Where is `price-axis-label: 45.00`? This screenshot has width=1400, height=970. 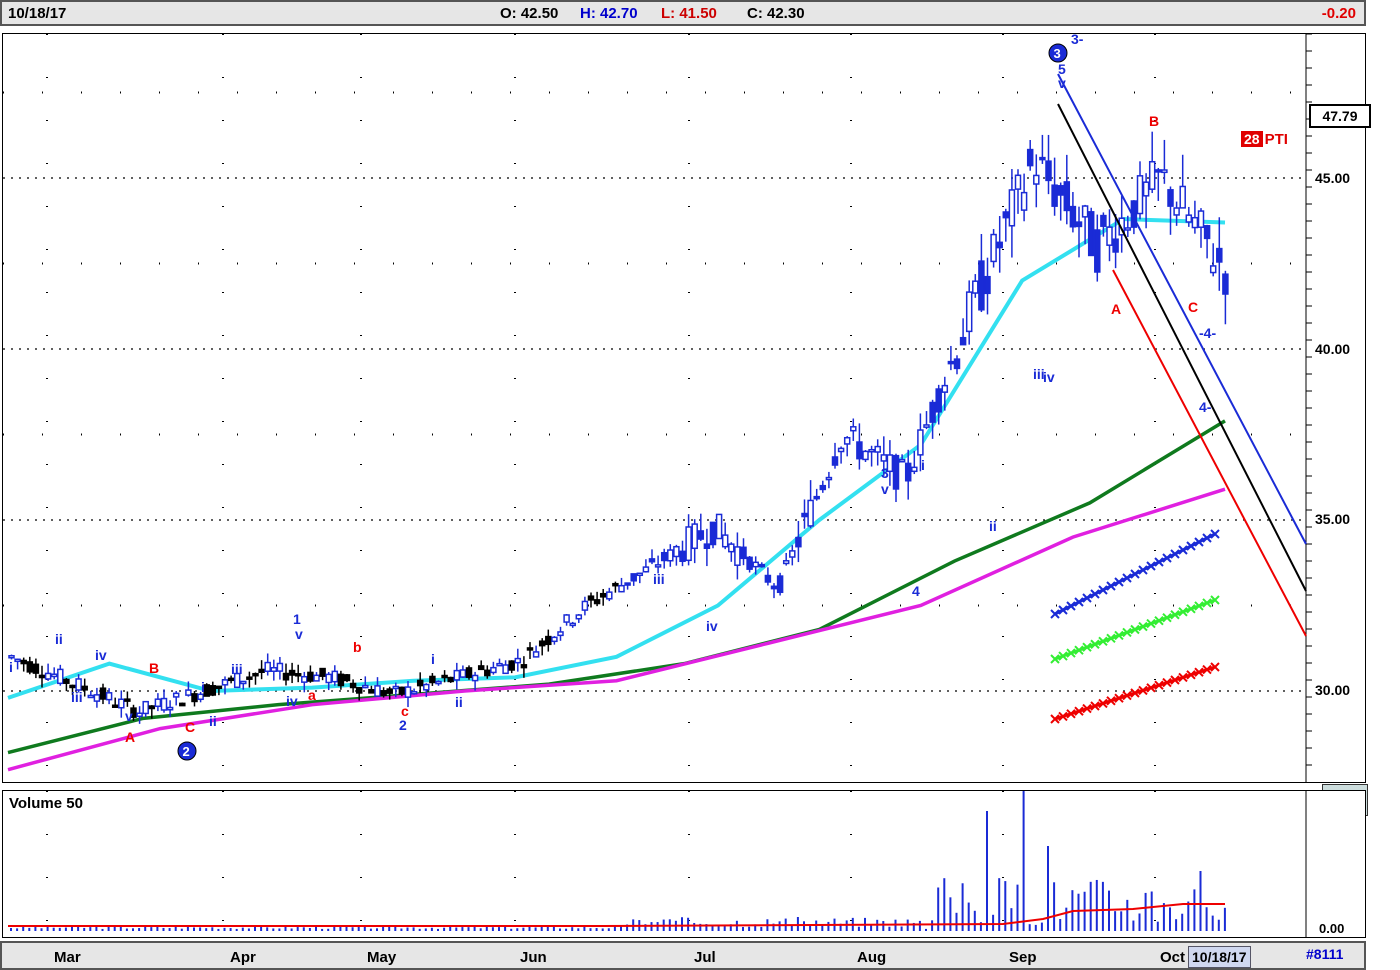
price-axis-label: 45.00 is located at coordinates (1333, 178).